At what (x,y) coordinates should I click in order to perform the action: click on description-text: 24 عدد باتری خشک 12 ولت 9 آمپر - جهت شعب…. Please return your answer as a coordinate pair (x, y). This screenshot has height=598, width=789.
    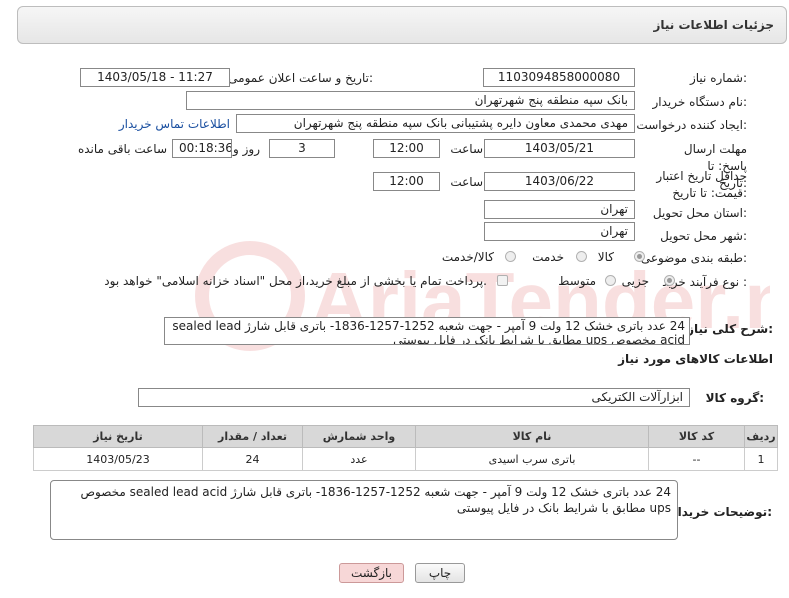
    Looking at the image, I should click on (427, 331).